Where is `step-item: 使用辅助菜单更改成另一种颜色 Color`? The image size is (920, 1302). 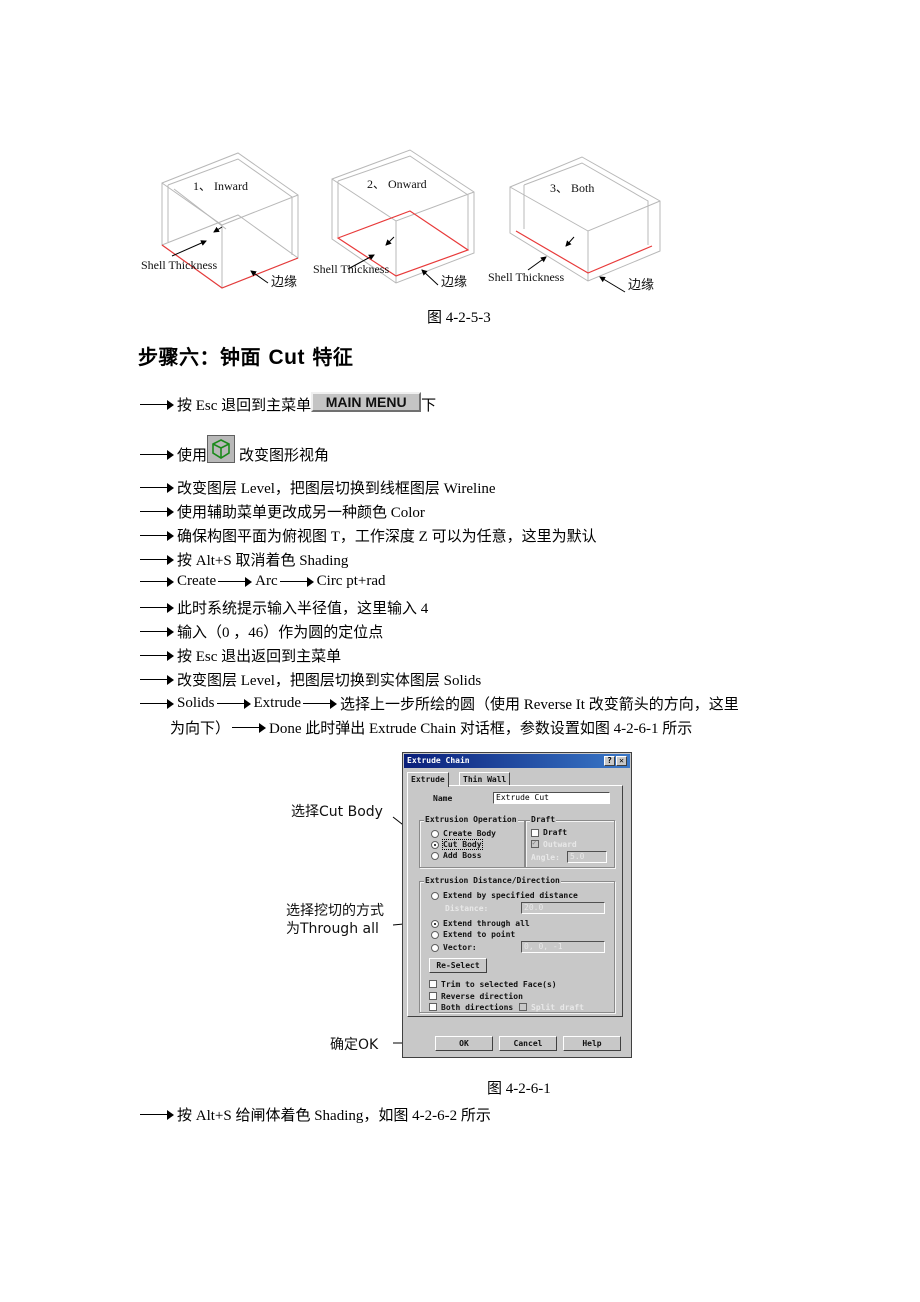 step-item: 使用辅助菜单更改成另一种颜色 Color is located at coordinates (282, 511).